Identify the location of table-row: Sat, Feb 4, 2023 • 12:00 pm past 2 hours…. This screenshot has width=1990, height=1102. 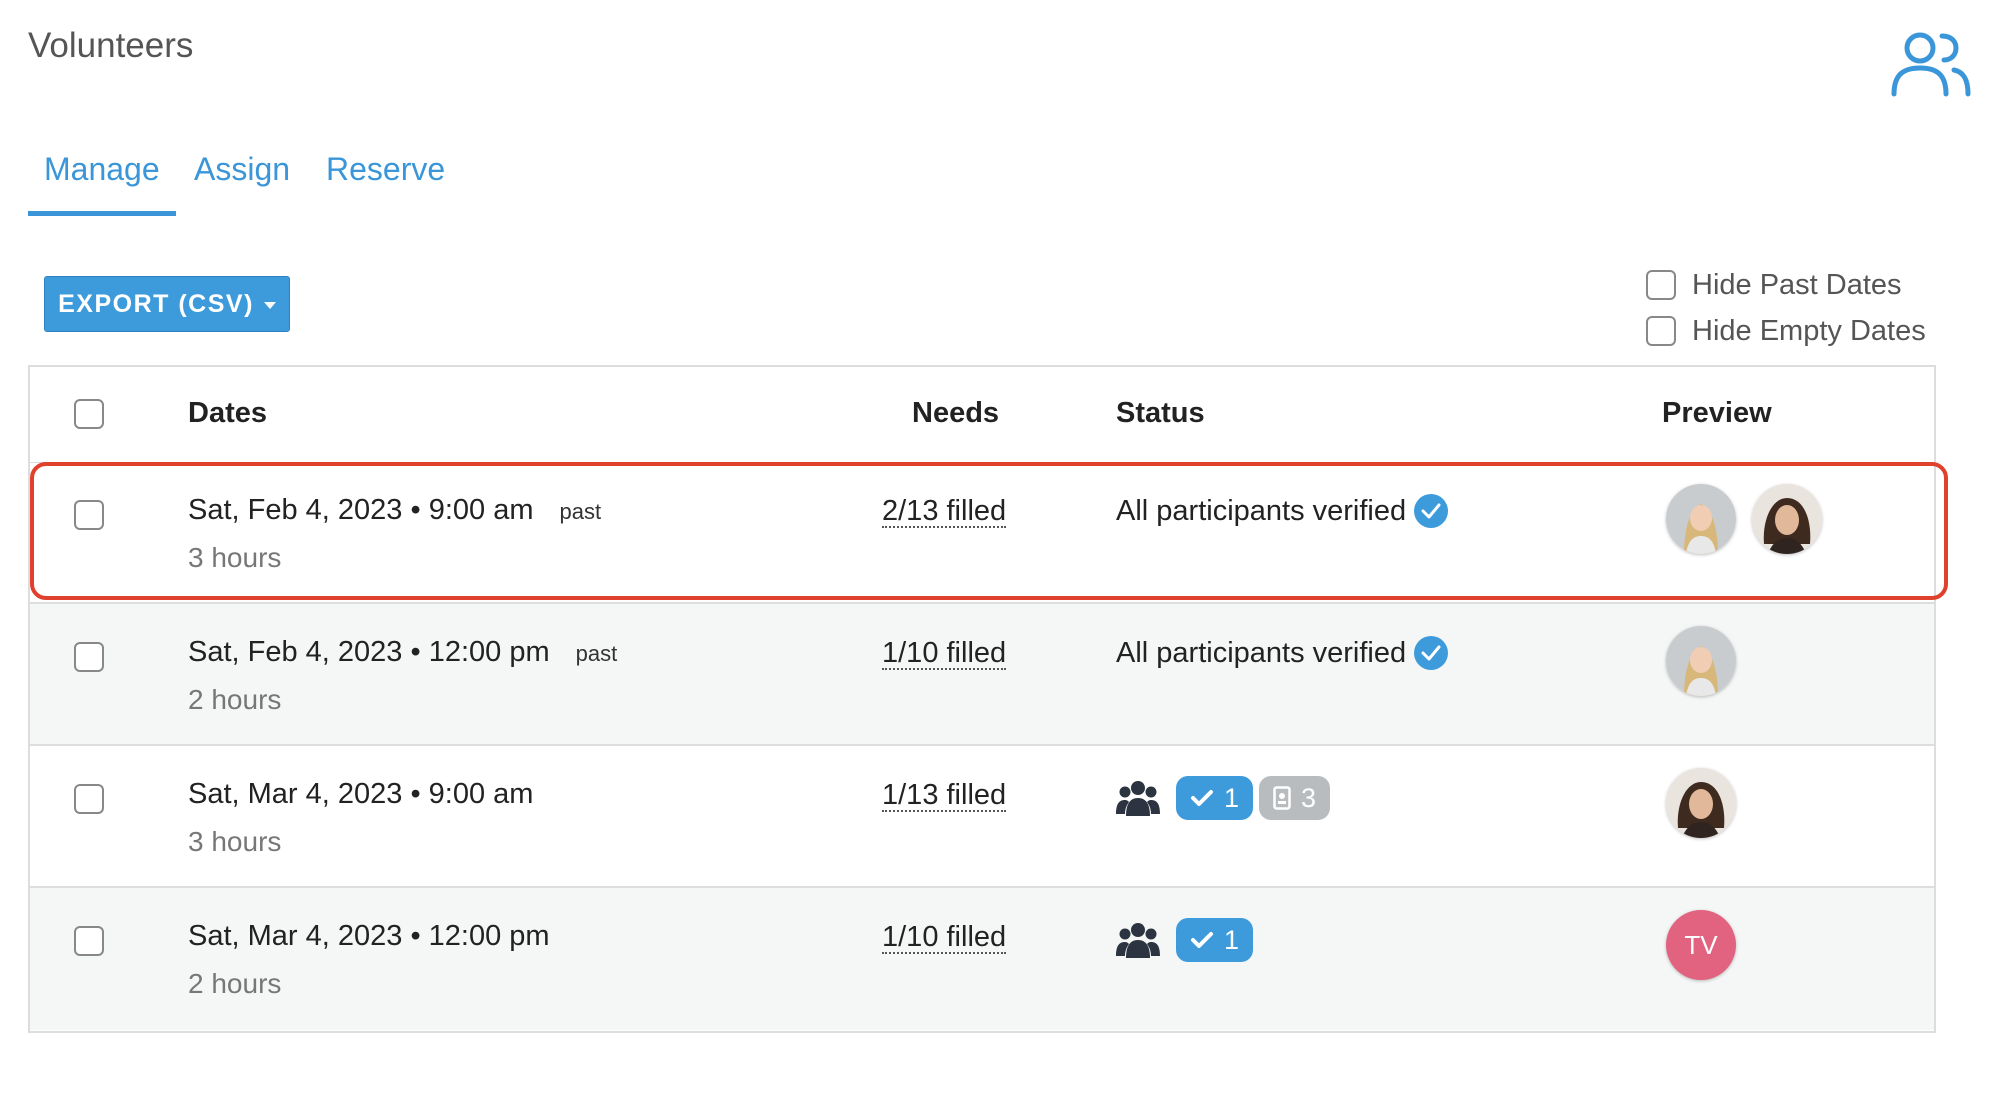
(982, 675).